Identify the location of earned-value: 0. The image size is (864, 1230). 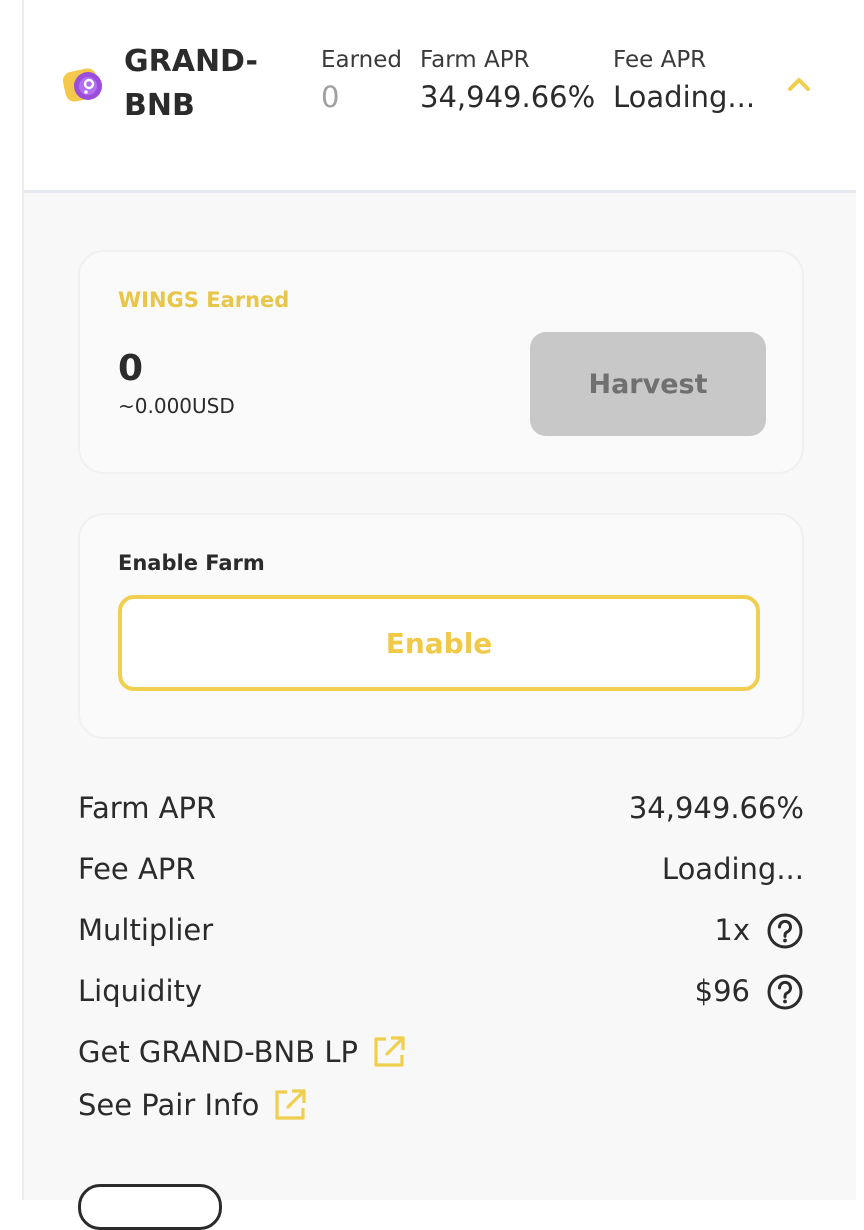
(330, 97).